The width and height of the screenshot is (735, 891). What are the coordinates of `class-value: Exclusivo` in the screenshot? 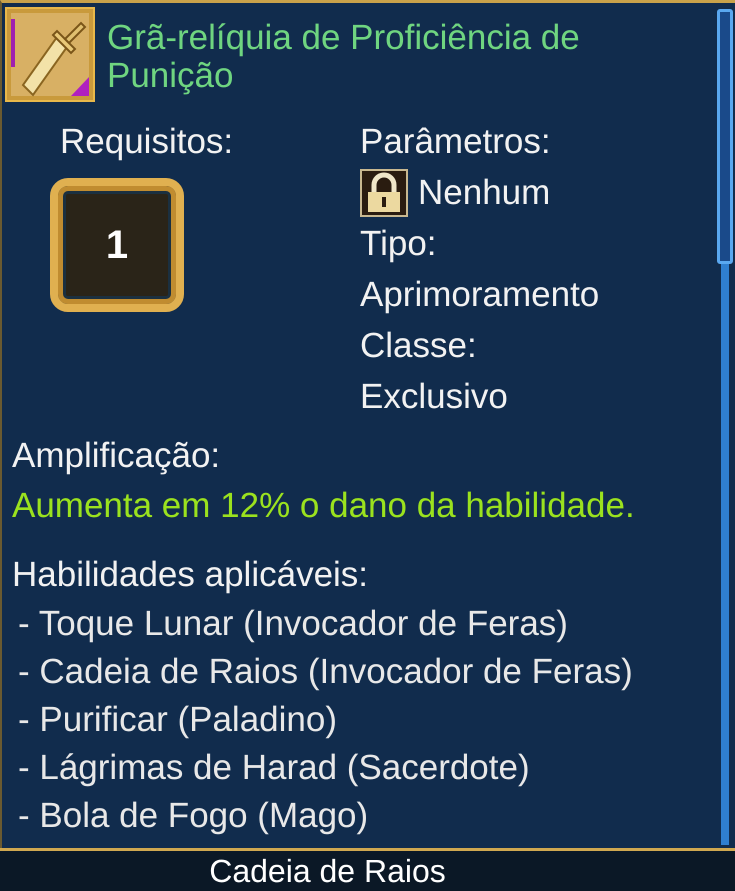 It's located at (434, 397).